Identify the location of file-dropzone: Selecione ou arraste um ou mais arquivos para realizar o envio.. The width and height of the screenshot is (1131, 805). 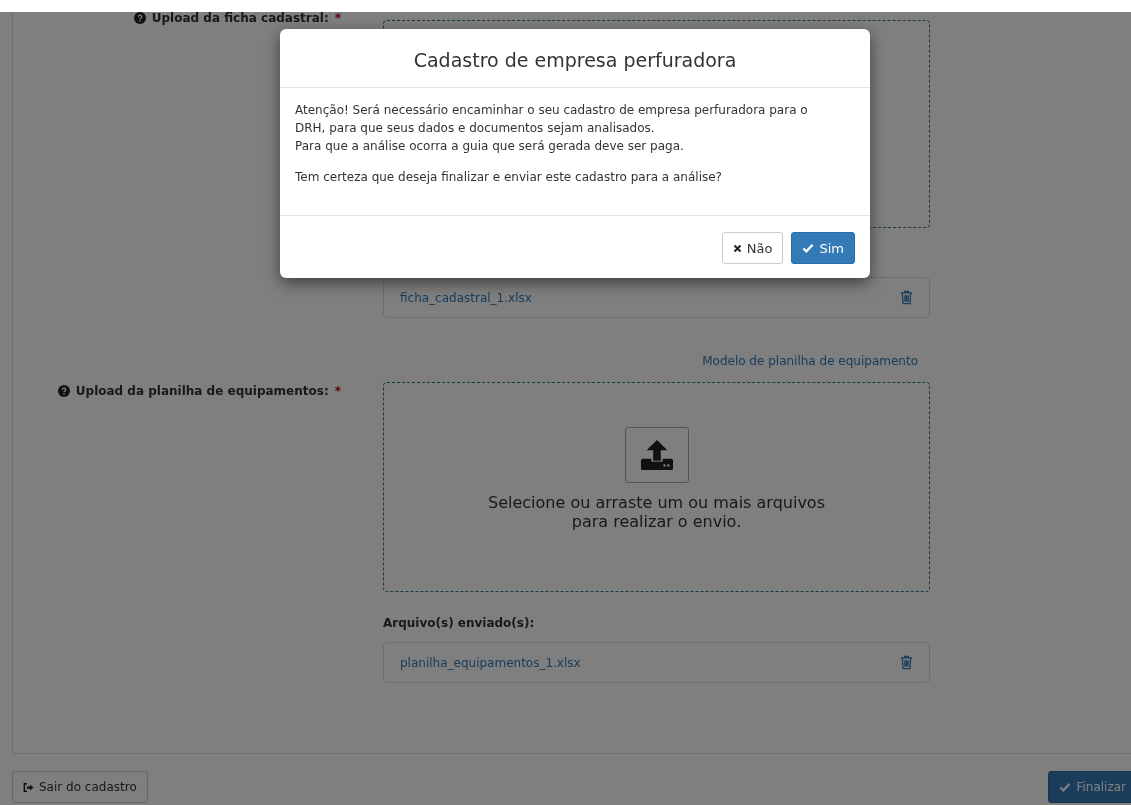
(656, 487).